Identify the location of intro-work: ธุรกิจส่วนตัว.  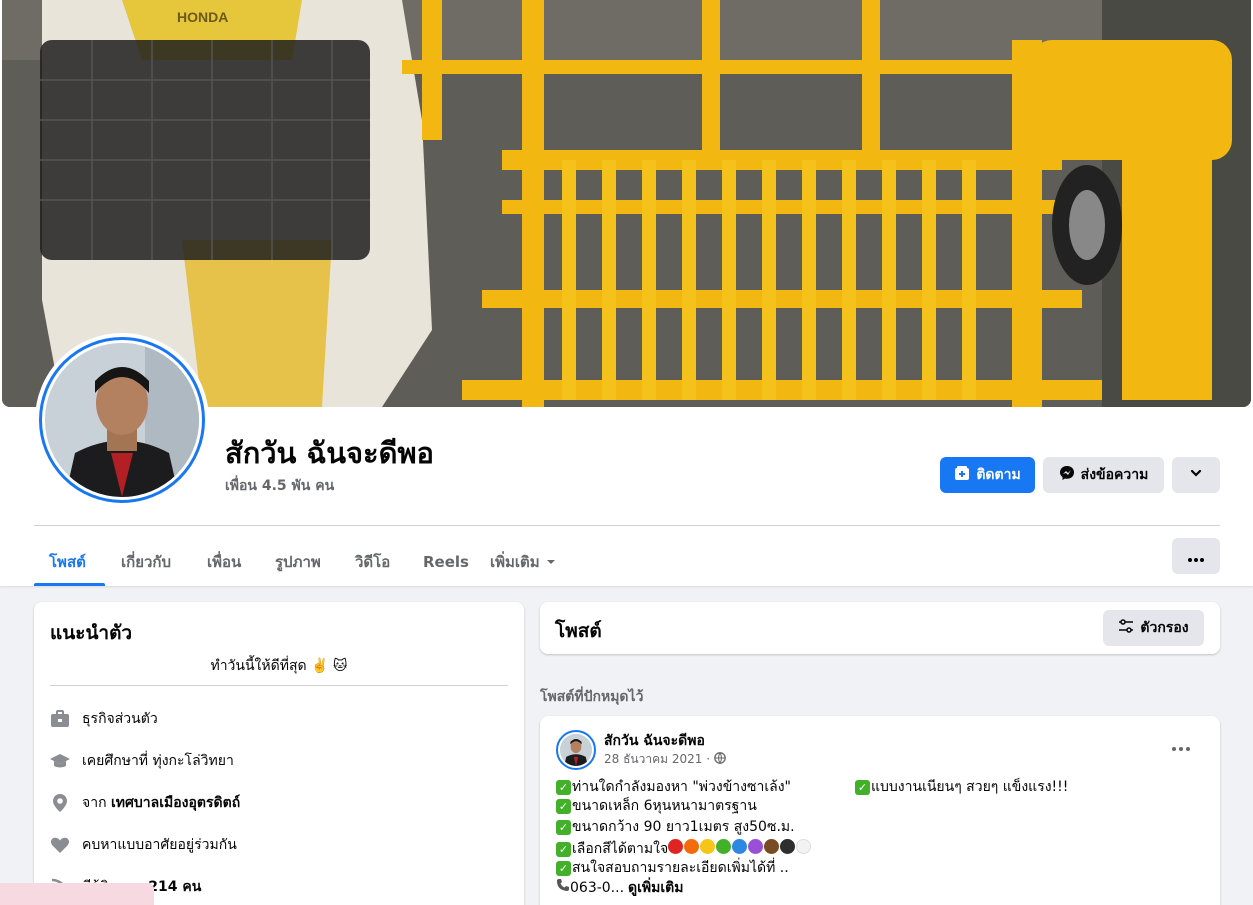
(104, 719).